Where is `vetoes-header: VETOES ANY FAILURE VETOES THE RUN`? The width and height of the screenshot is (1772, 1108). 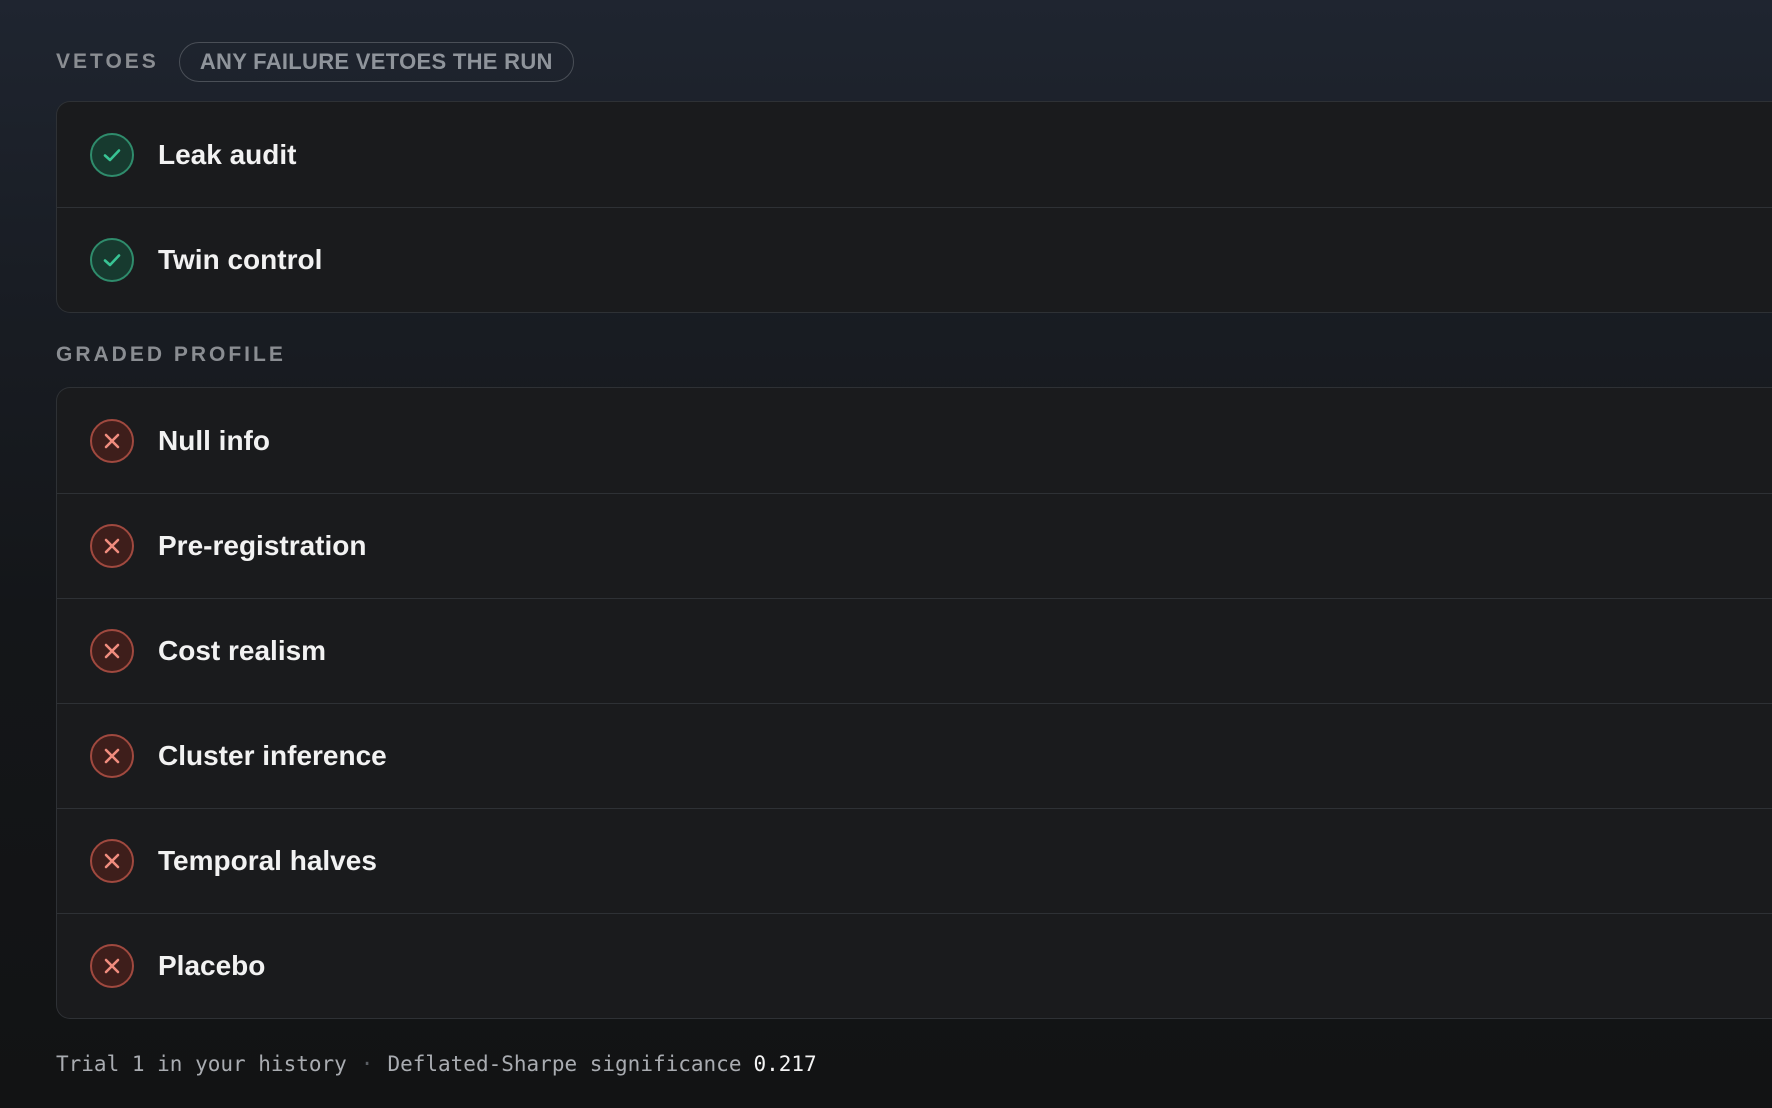
vetoes-header: VETOES ANY FAILURE VETOES THE RUN is located at coordinates (315, 62).